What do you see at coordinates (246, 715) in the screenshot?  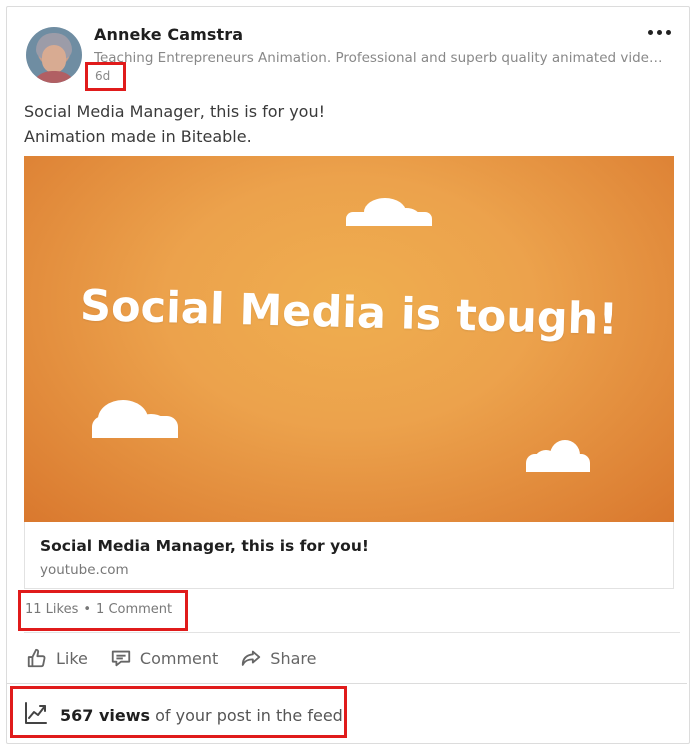 I see `views-suffix: of your post in the feed` at bounding box center [246, 715].